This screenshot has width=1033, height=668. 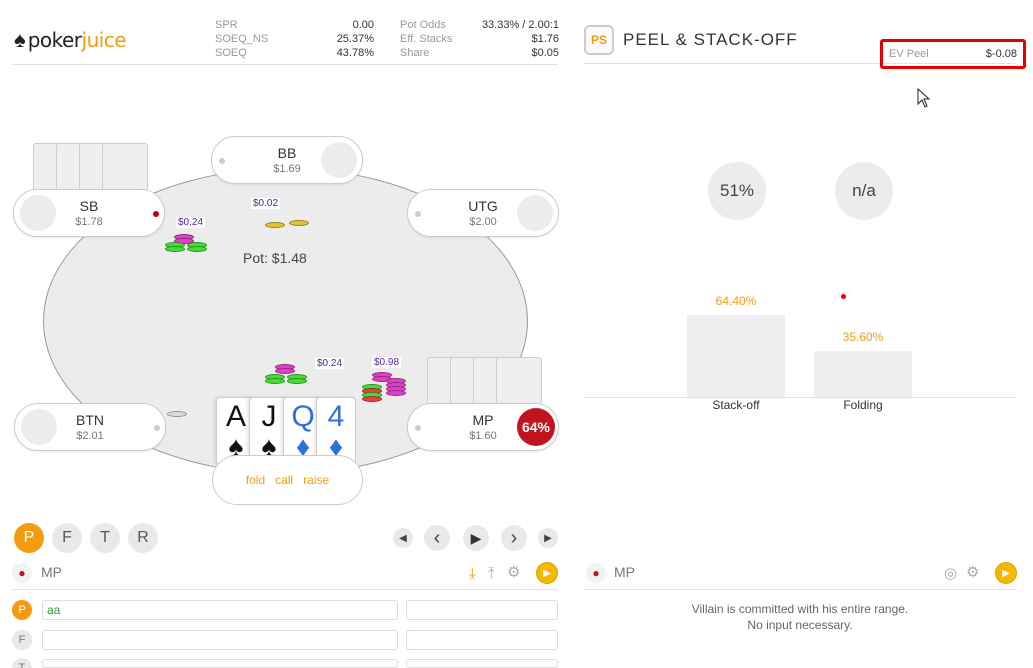 What do you see at coordinates (220, 663) in the screenshot?
I see `range-input-turn` at bounding box center [220, 663].